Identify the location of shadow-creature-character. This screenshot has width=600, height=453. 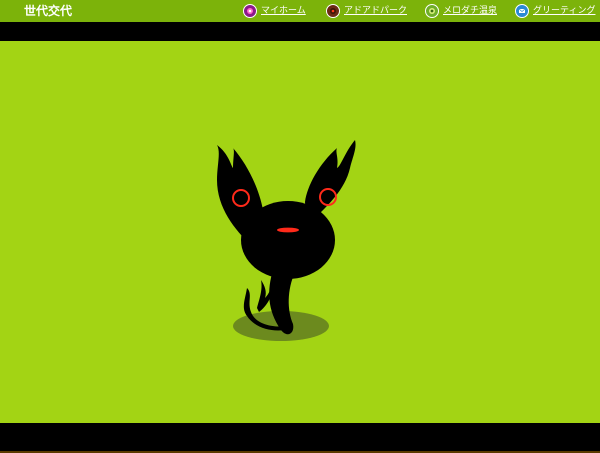
(285, 240).